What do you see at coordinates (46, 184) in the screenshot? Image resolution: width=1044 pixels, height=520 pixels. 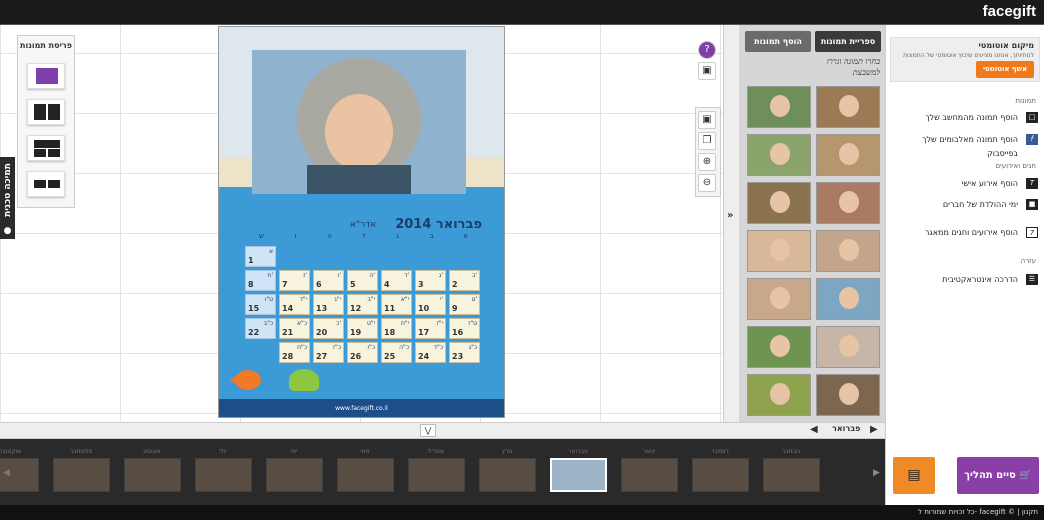 I see `layout-option-two-small` at bounding box center [46, 184].